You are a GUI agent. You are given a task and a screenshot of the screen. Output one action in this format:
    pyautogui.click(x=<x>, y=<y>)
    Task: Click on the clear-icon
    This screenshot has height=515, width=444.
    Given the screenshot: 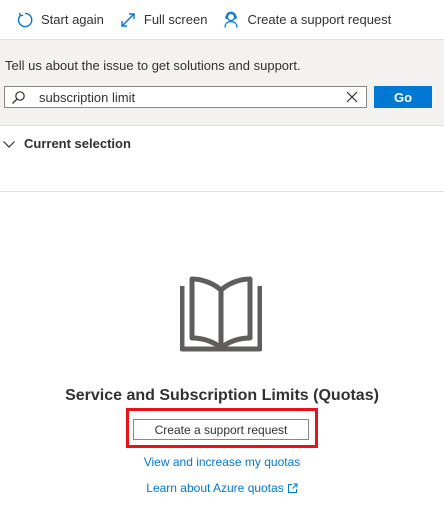 What is the action you would take?
    pyautogui.click(x=352, y=97)
    